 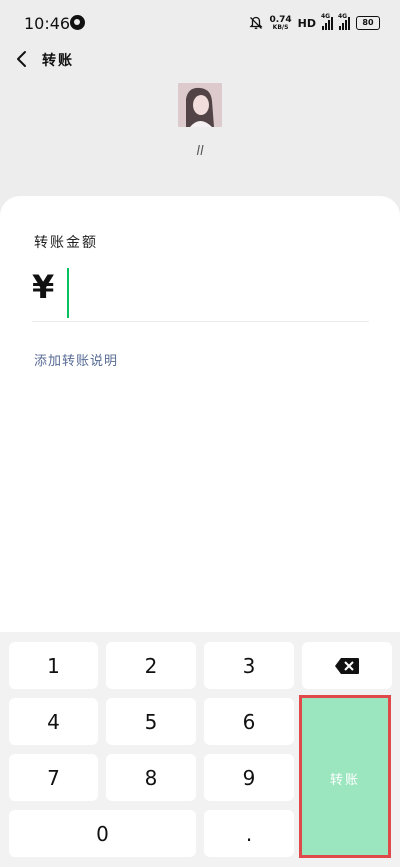 What do you see at coordinates (53, 721) in the screenshot?
I see `key-4: 4` at bounding box center [53, 721].